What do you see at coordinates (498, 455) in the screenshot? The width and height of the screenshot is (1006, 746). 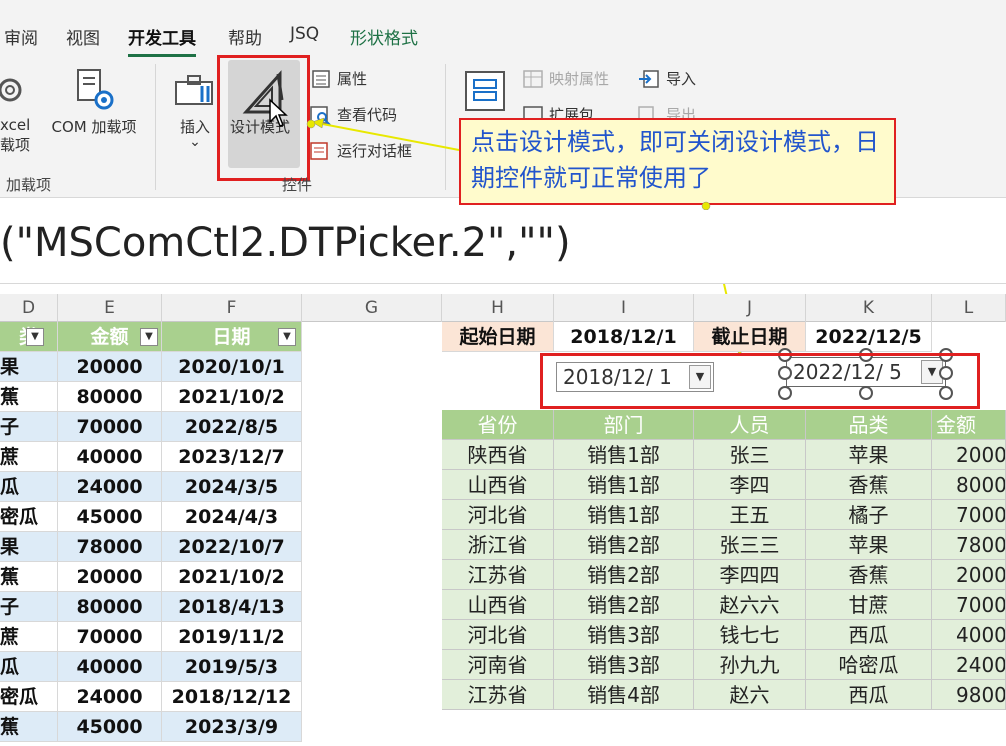 I see `table-cell: 陕西省` at bounding box center [498, 455].